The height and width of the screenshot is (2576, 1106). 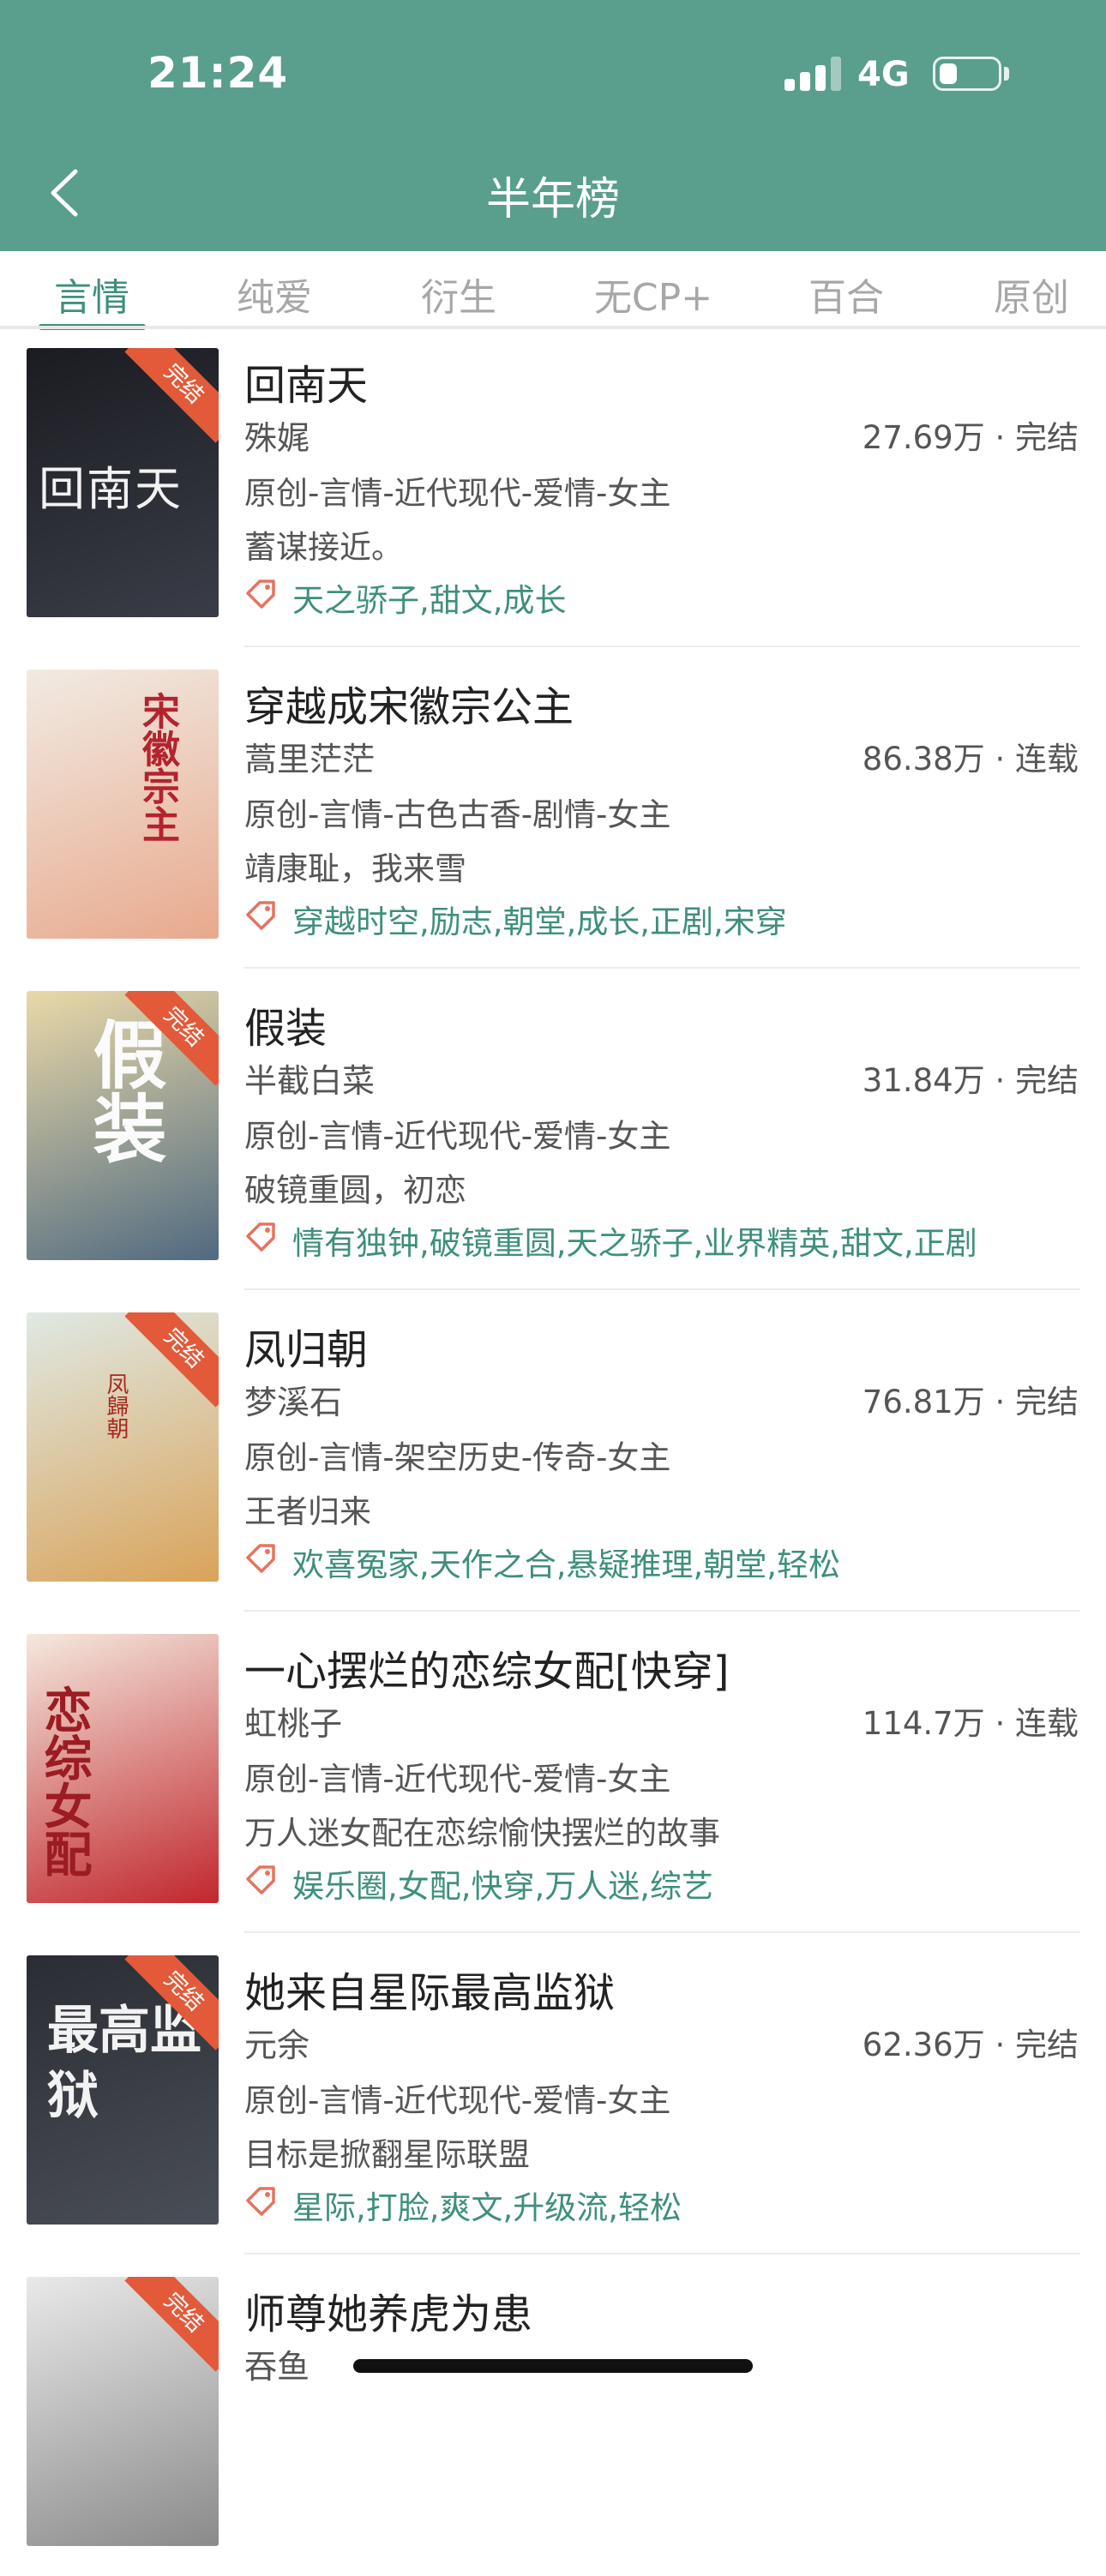 I want to click on book-title: 她来自星际最高监狱, so click(x=429, y=1989).